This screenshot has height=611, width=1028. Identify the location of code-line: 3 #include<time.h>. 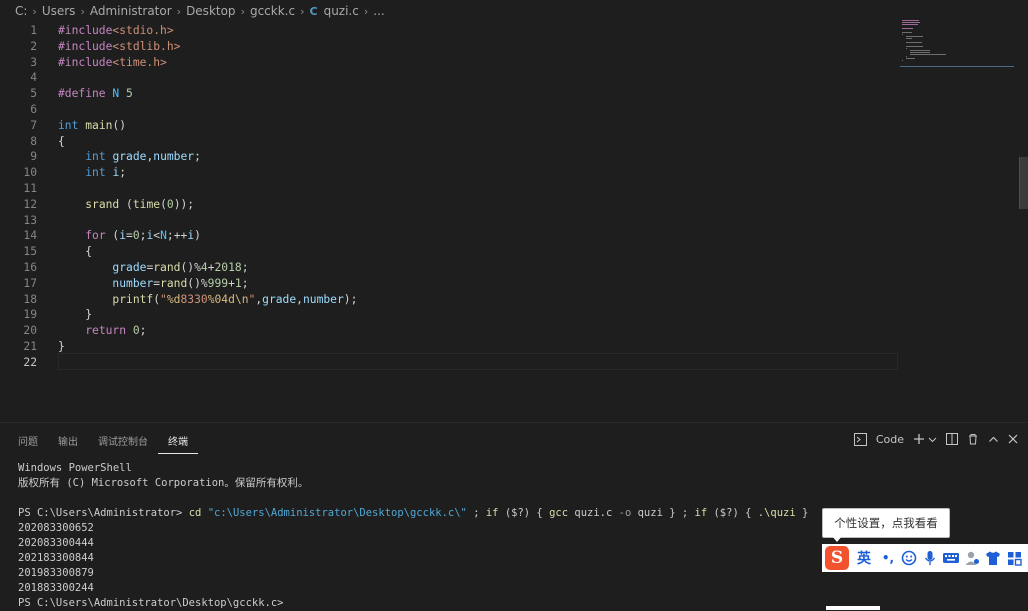
(450, 63).